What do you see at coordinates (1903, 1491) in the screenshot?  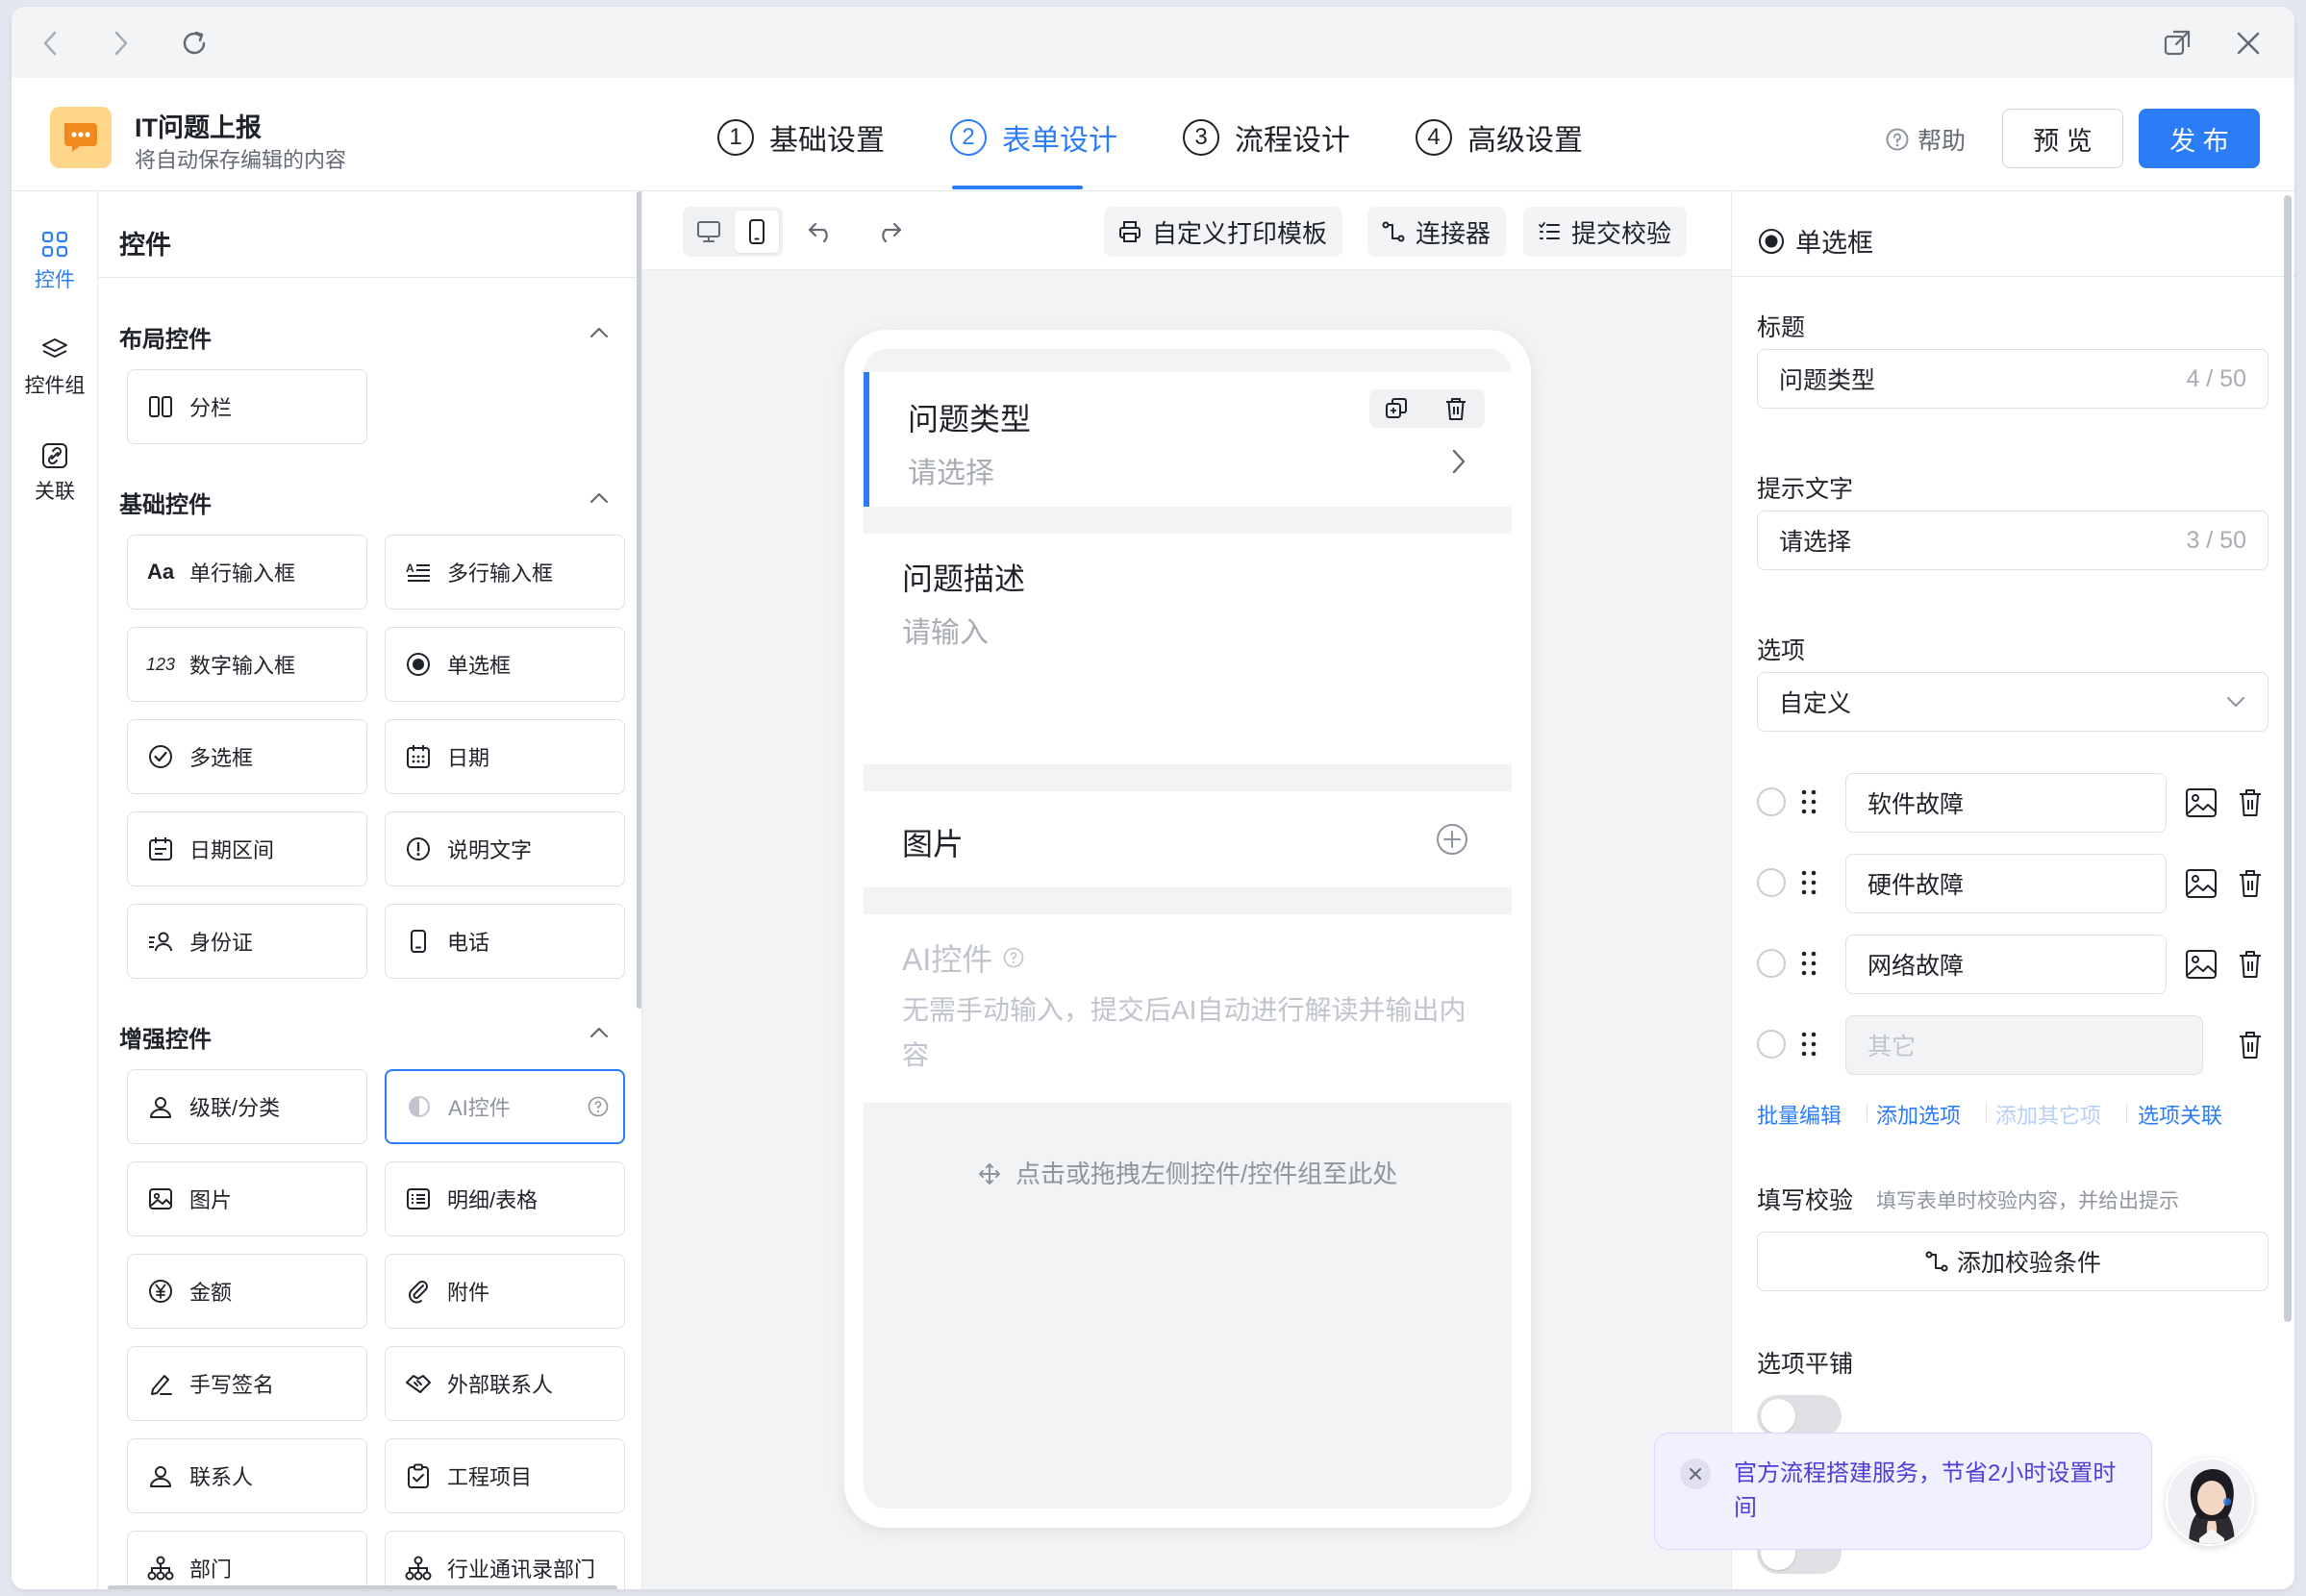 I see `promo-banner: 官方流程搭建服务，节省2小时设置时间` at bounding box center [1903, 1491].